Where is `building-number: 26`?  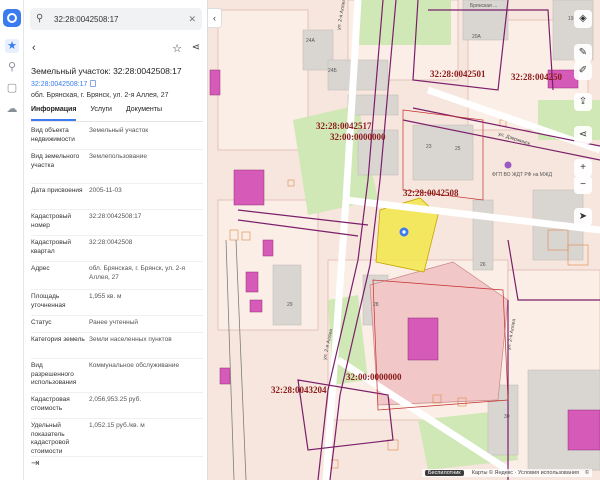
building-number: 26 is located at coordinates (483, 265).